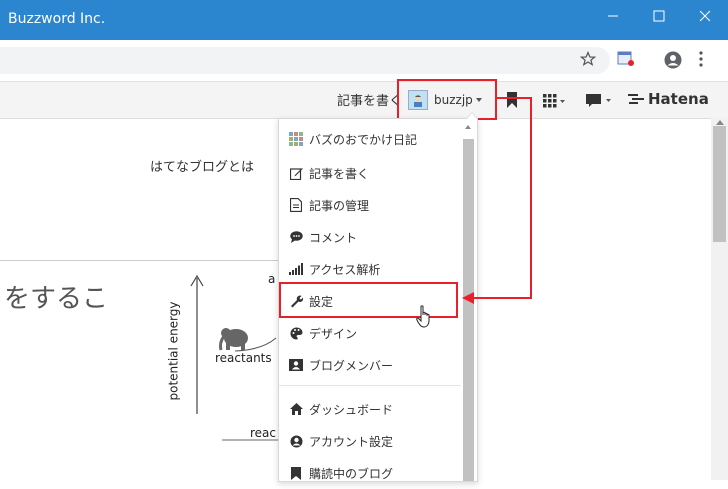 The image size is (728, 489). I want to click on hand-cursor-icon, so click(423, 316).